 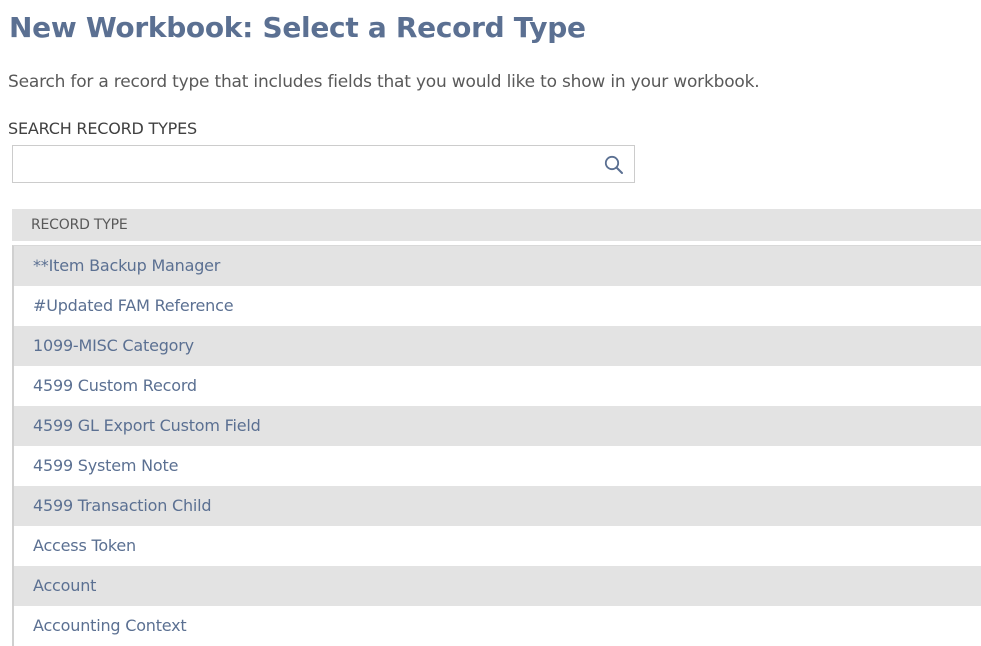 I want to click on search-icon, so click(x=614, y=165).